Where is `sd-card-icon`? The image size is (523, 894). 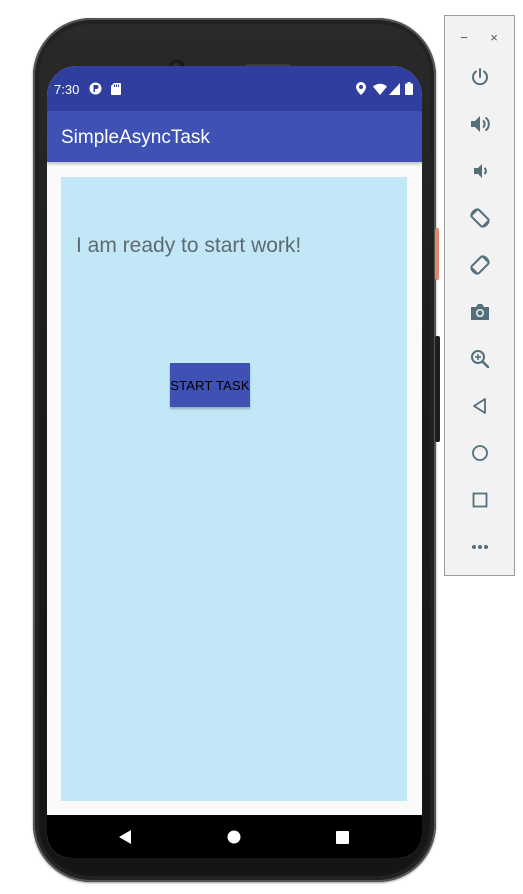 sd-card-icon is located at coordinates (116, 88).